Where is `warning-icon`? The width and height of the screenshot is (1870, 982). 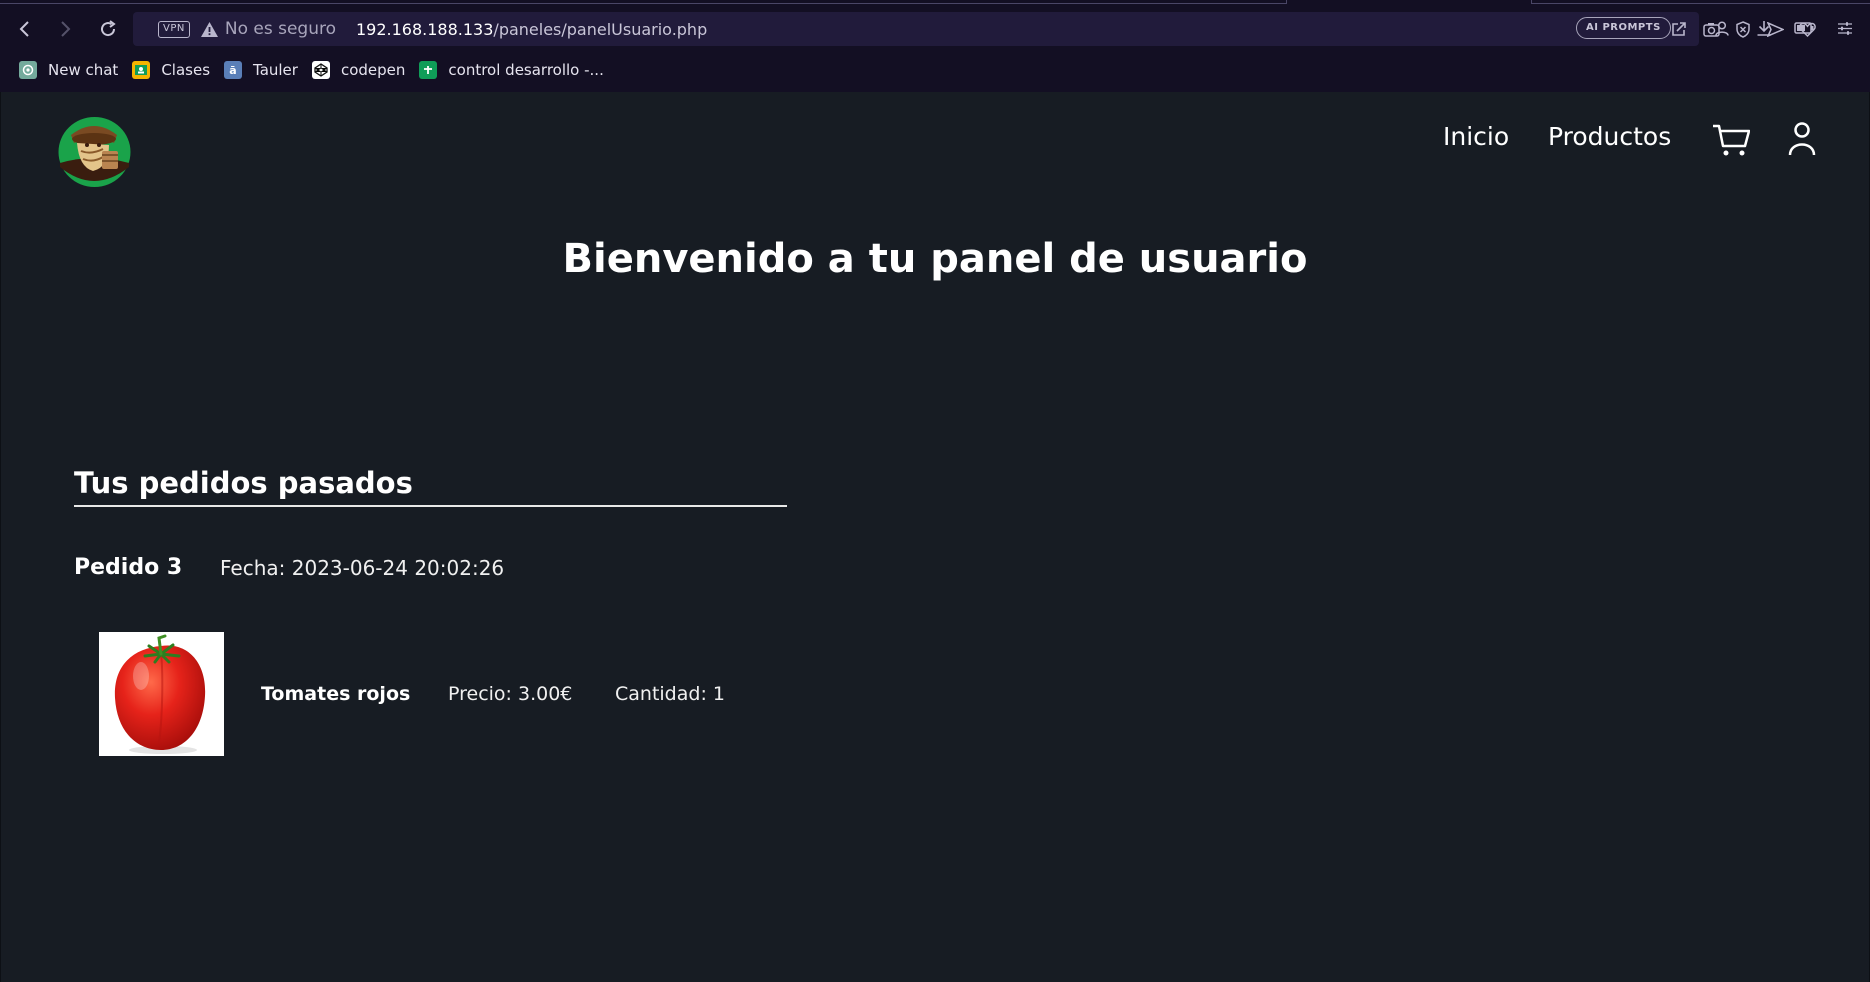 warning-icon is located at coordinates (209, 29).